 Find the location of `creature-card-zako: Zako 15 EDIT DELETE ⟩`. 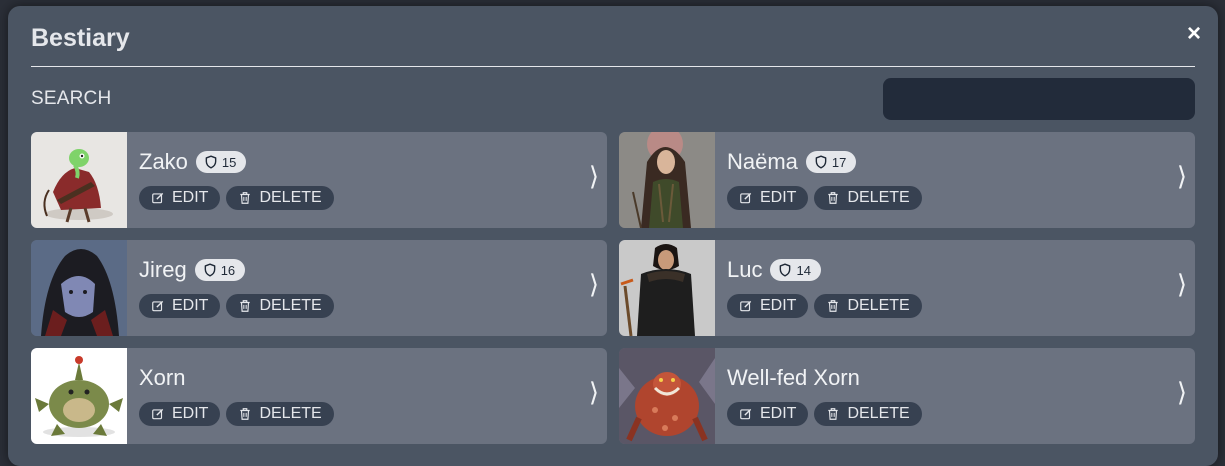

creature-card-zako: Zako 15 EDIT DELETE ⟩ is located at coordinates (319, 180).